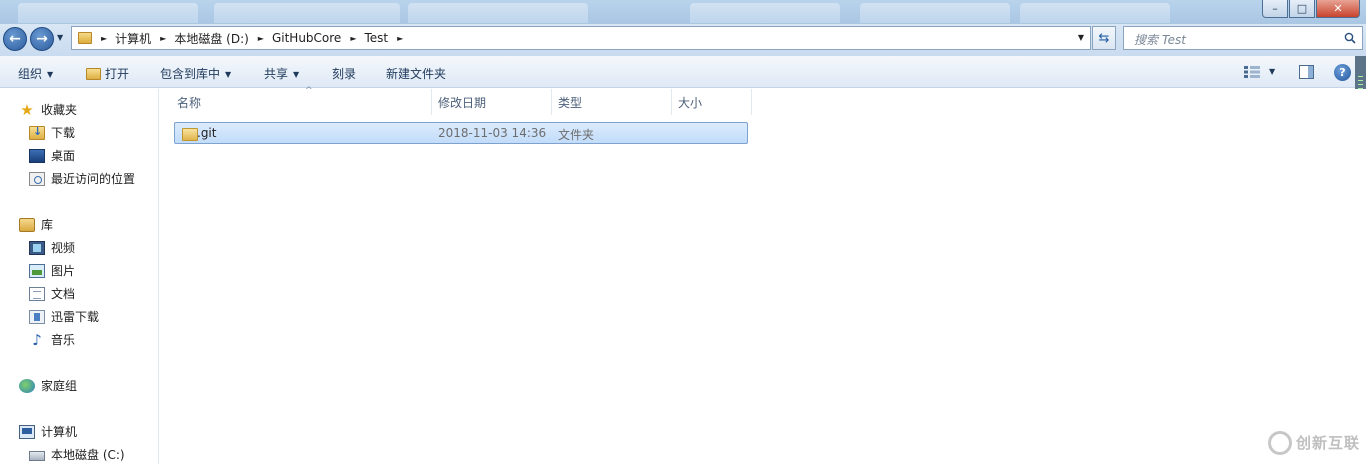 The image size is (1366, 464). Describe the element at coordinates (611, 102) in the screenshot. I see `column-header-type: 类型` at that location.